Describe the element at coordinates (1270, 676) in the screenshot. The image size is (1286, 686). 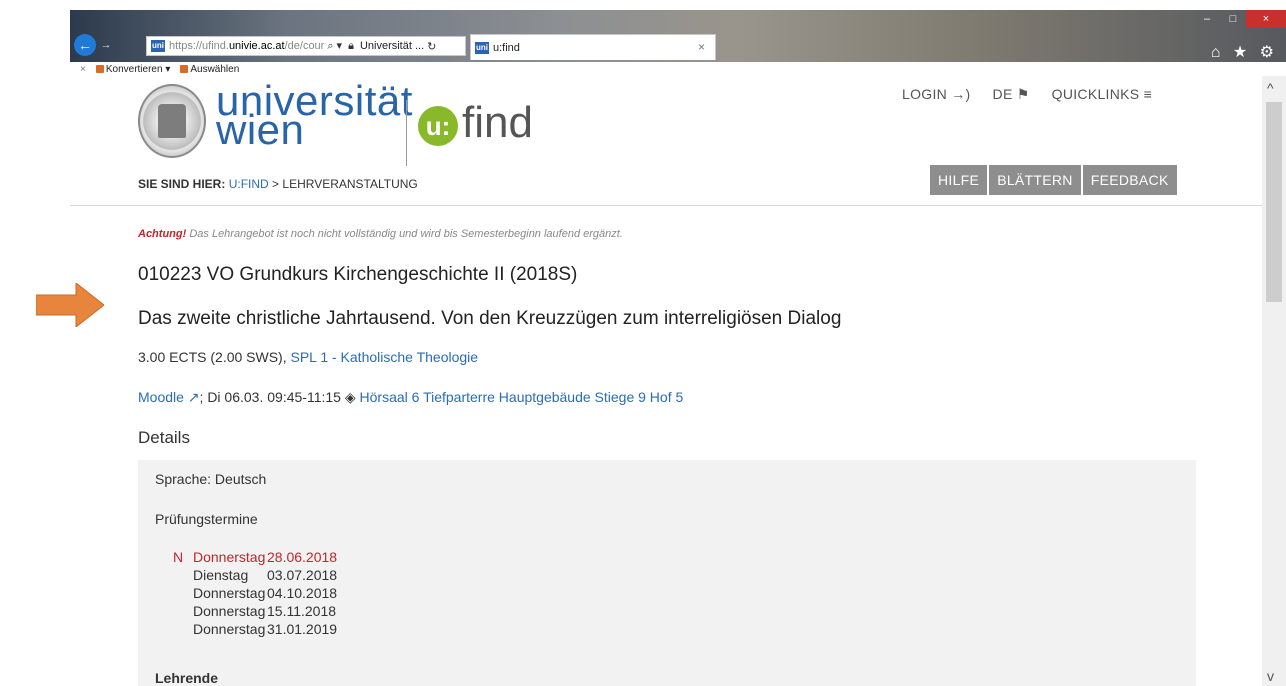
I see `scroll-down-icon: v` at that location.